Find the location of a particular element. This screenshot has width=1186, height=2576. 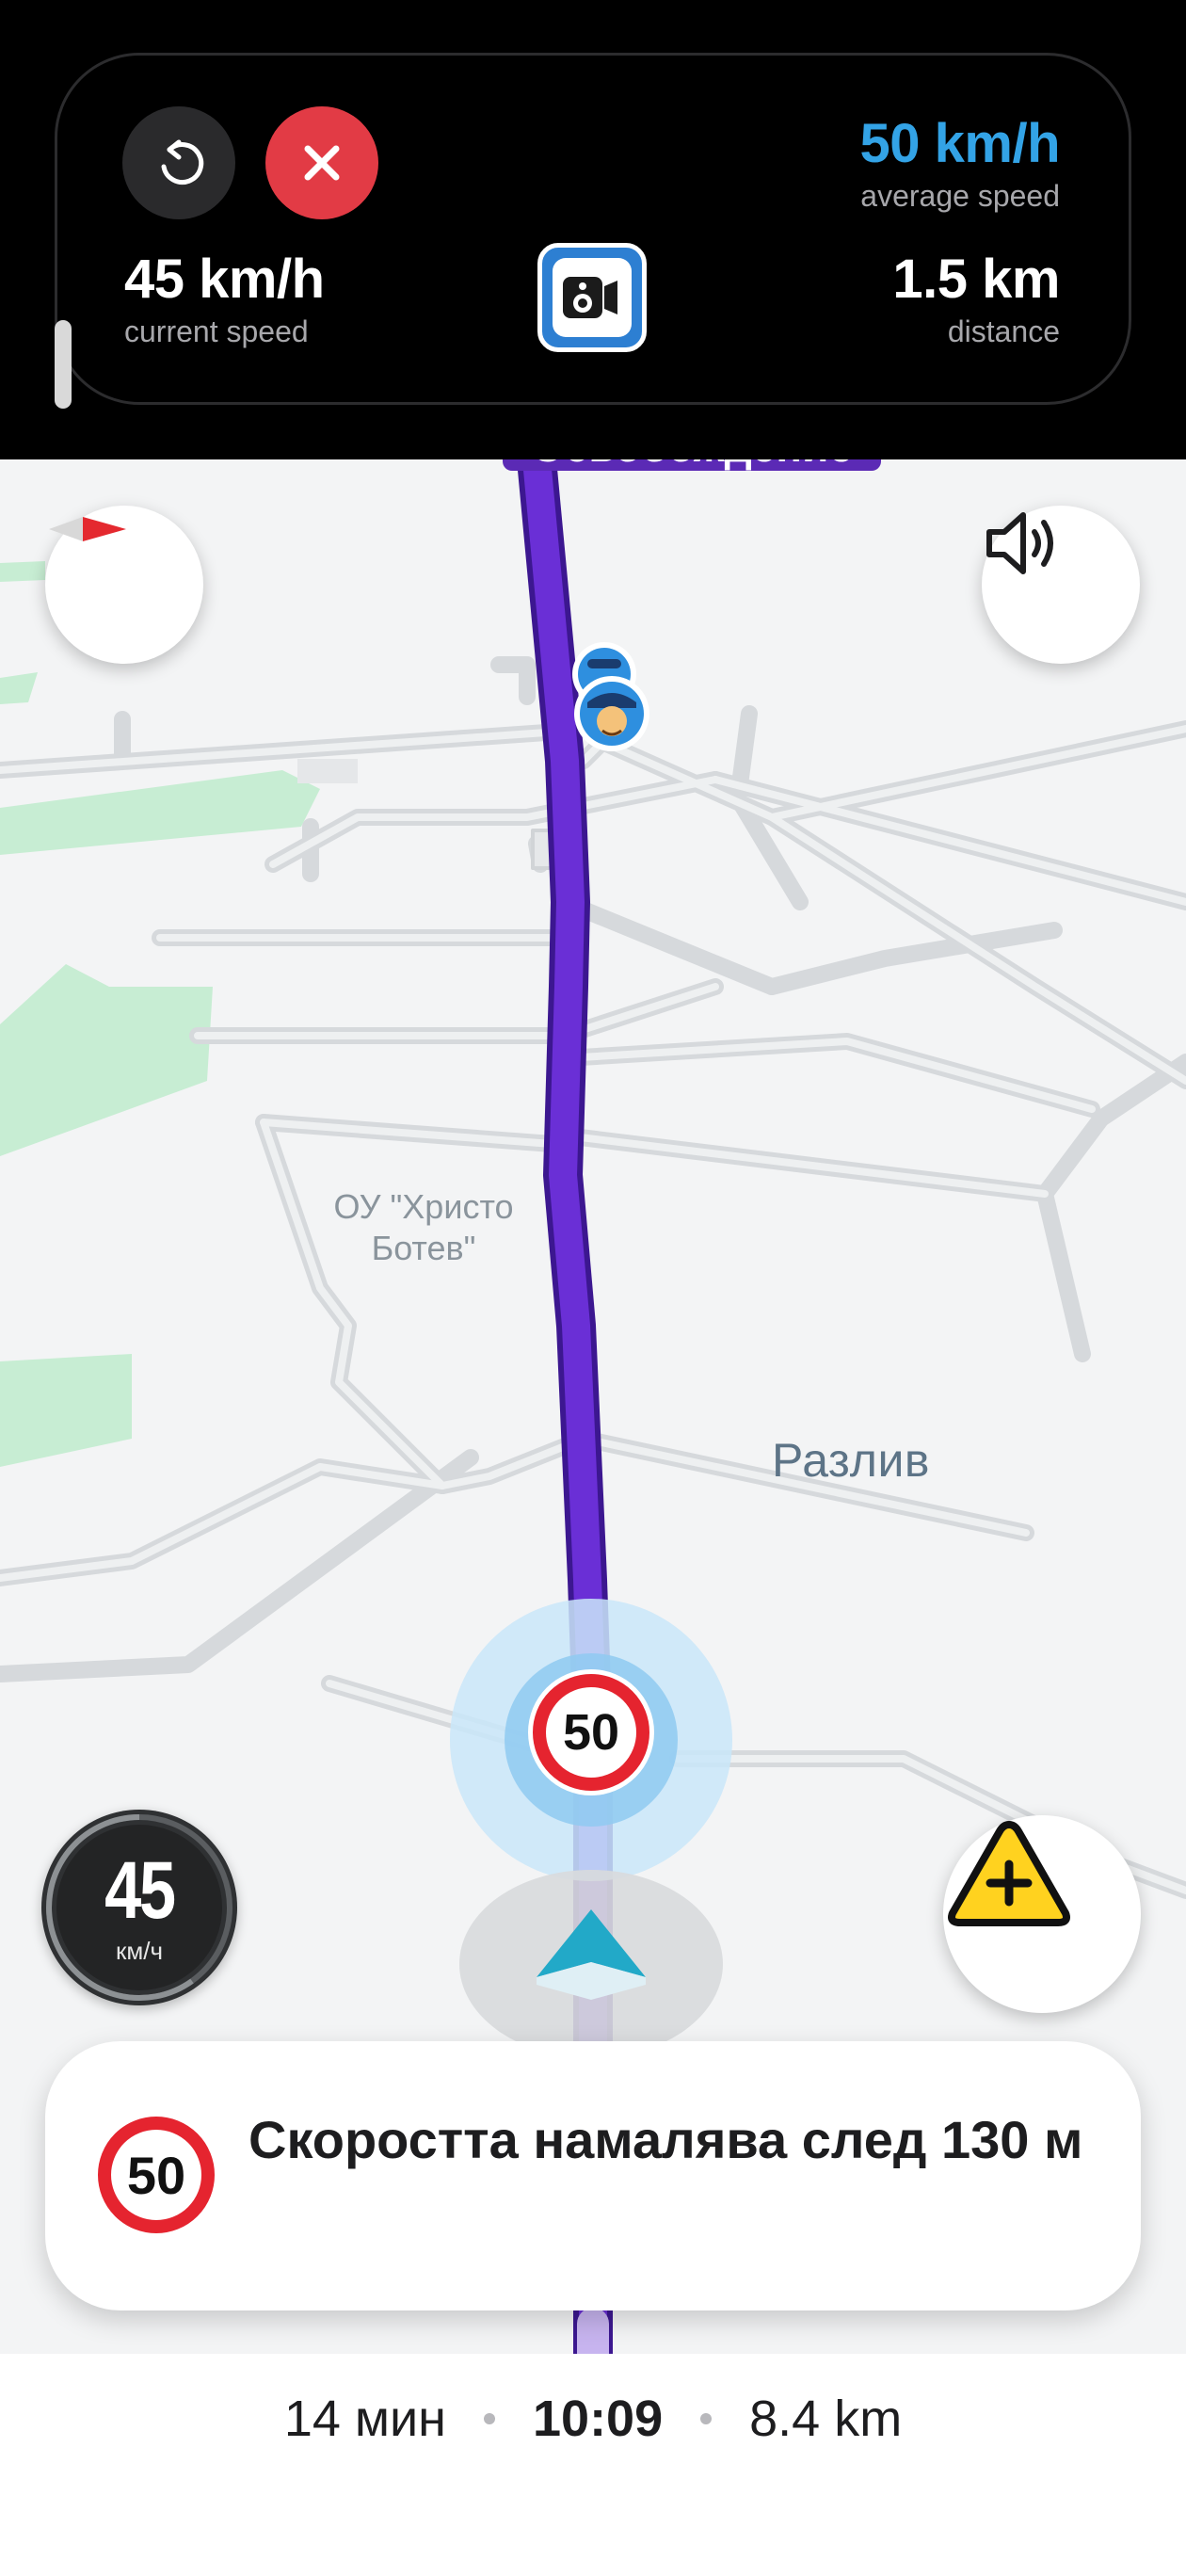

report-button is located at coordinates (1042, 1914).